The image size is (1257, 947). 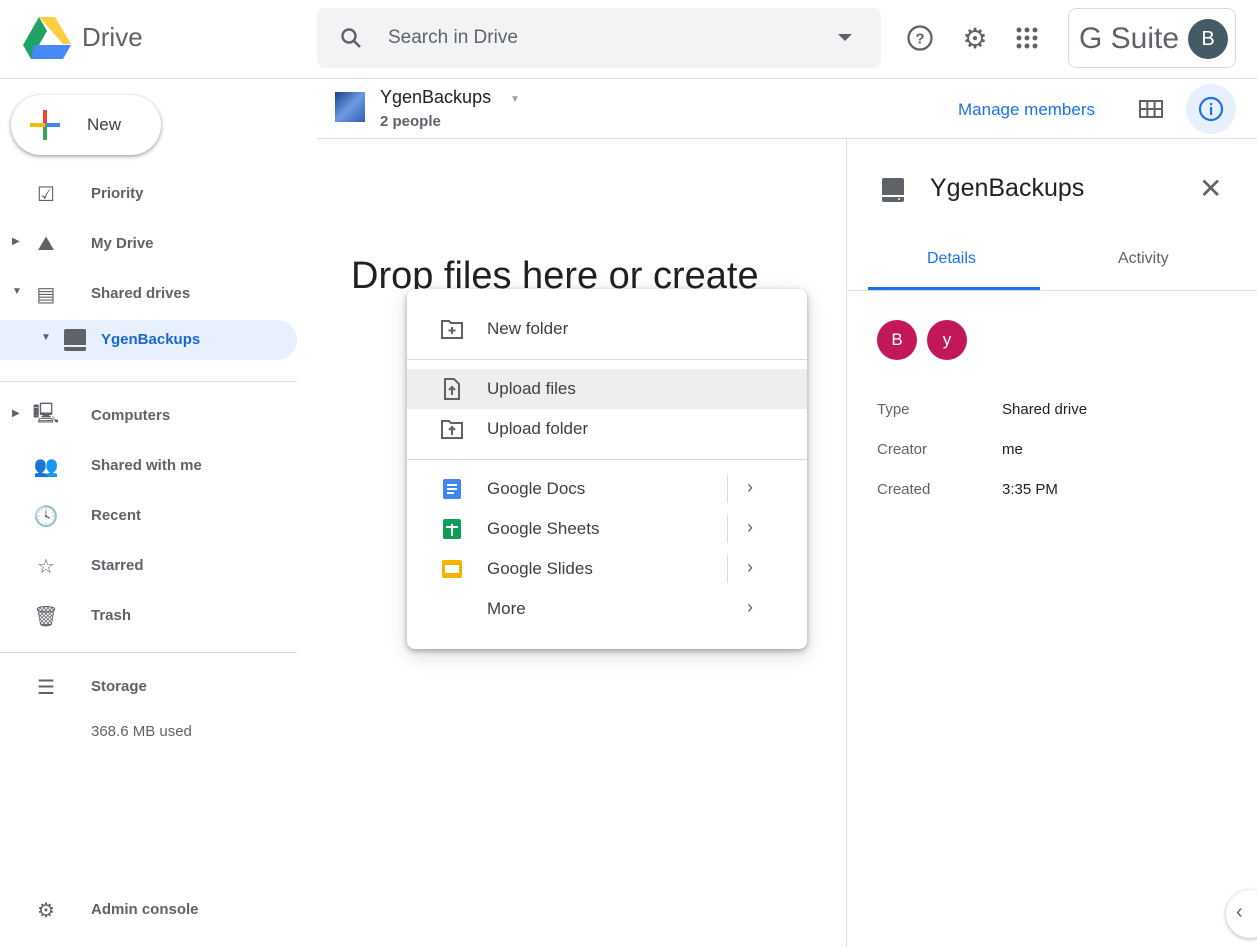 What do you see at coordinates (1030, 489) in the screenshot?
I see `detail-value: 3:35 PM` at bounding box center [1030, 489].